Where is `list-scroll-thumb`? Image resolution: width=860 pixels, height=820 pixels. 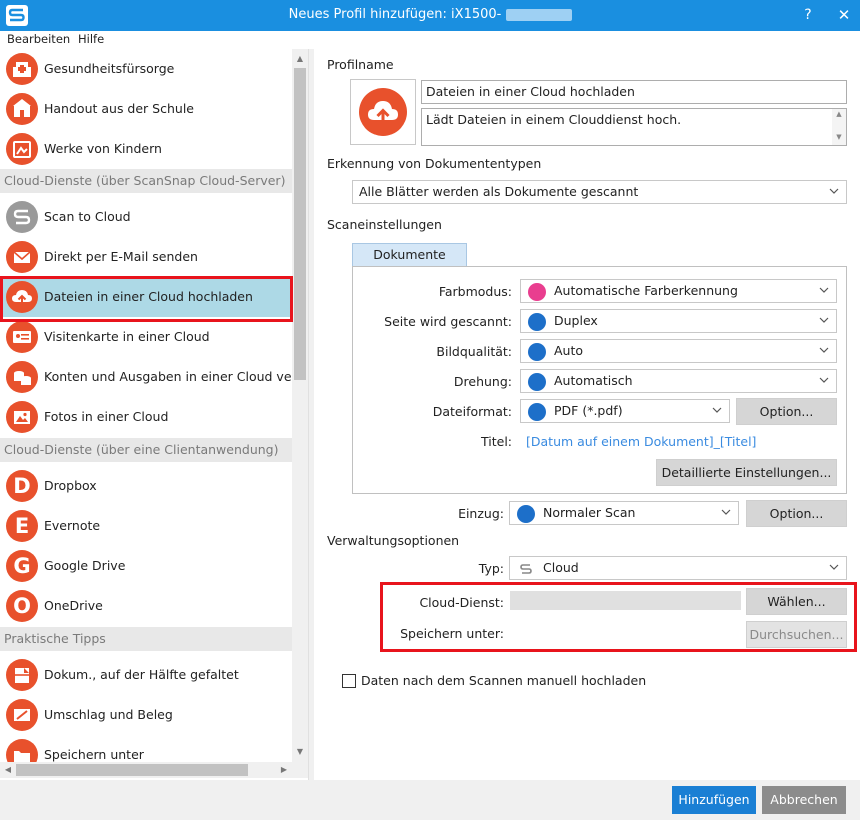
list-scroll-thumb is located at coordinates (300, 224).